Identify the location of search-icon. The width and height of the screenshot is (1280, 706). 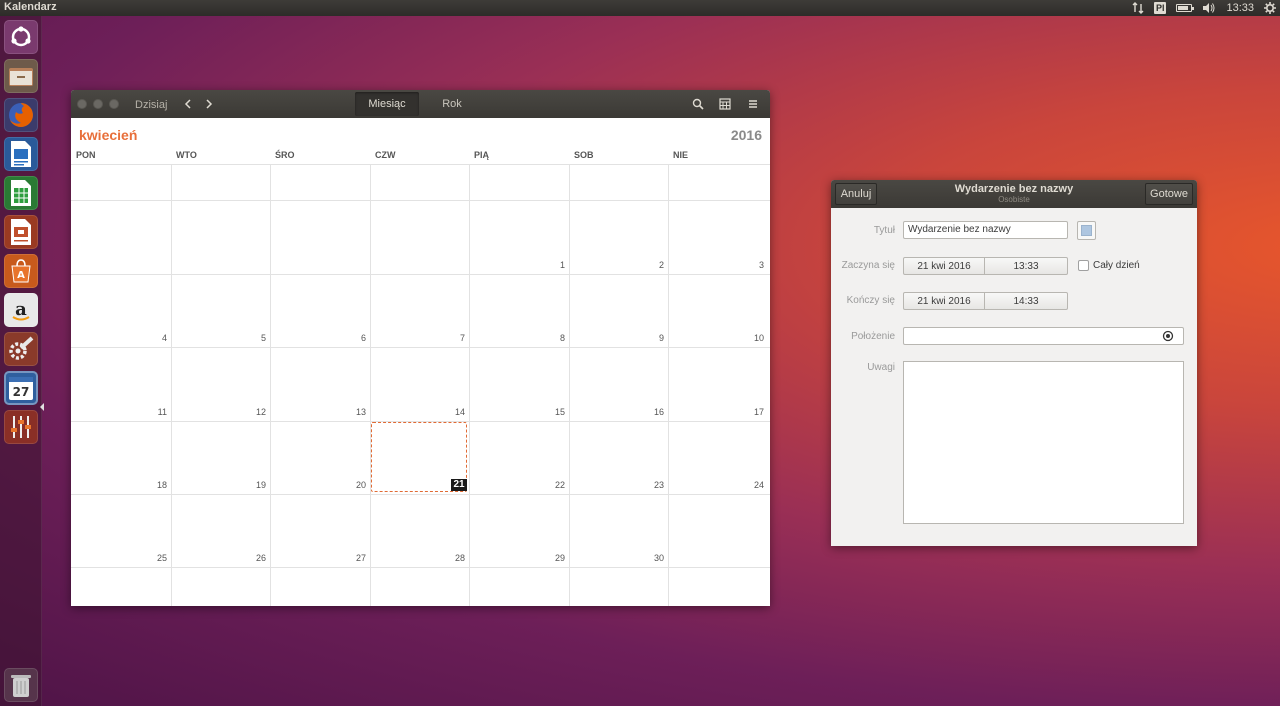
(698, 104).